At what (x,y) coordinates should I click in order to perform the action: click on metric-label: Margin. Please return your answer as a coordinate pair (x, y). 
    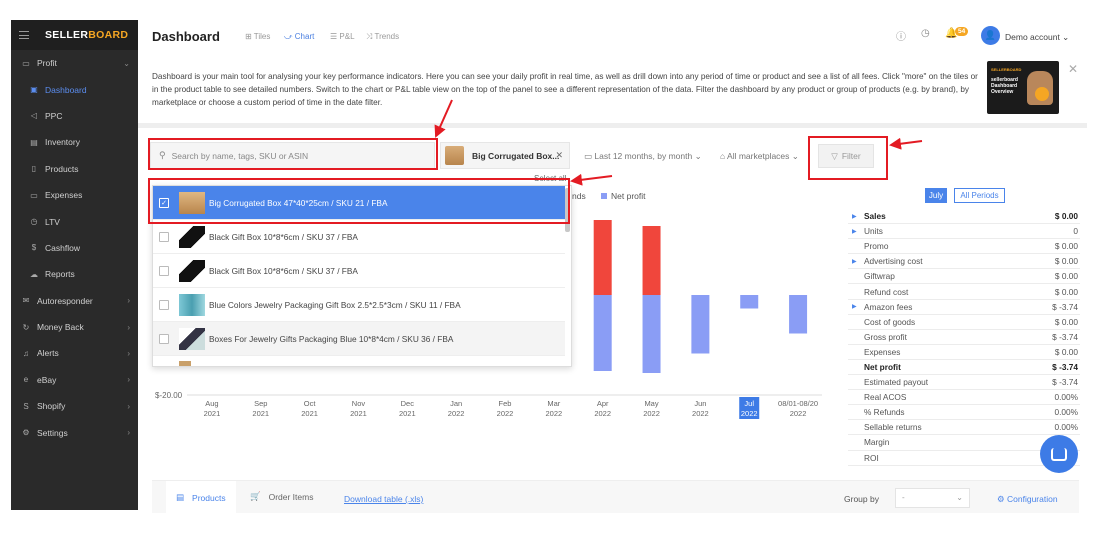
    Looking at the image, I should click on (877, 442).